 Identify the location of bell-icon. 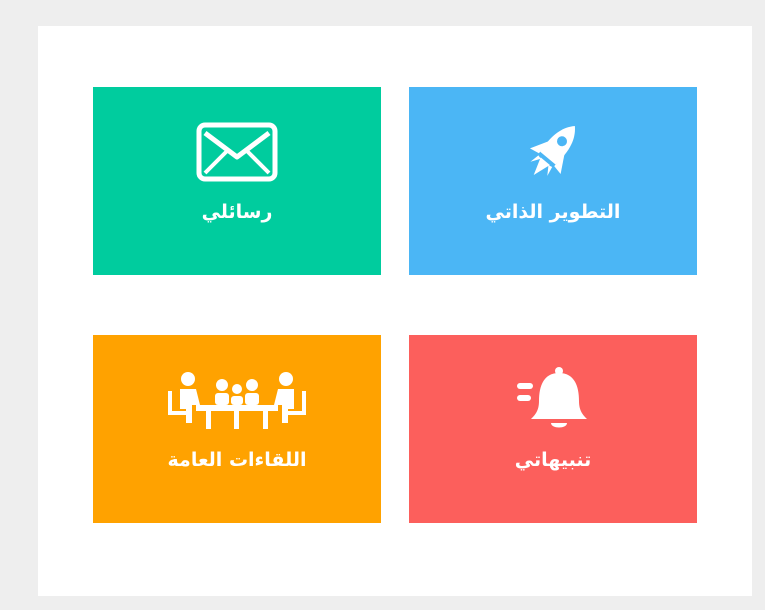
(553, 400).